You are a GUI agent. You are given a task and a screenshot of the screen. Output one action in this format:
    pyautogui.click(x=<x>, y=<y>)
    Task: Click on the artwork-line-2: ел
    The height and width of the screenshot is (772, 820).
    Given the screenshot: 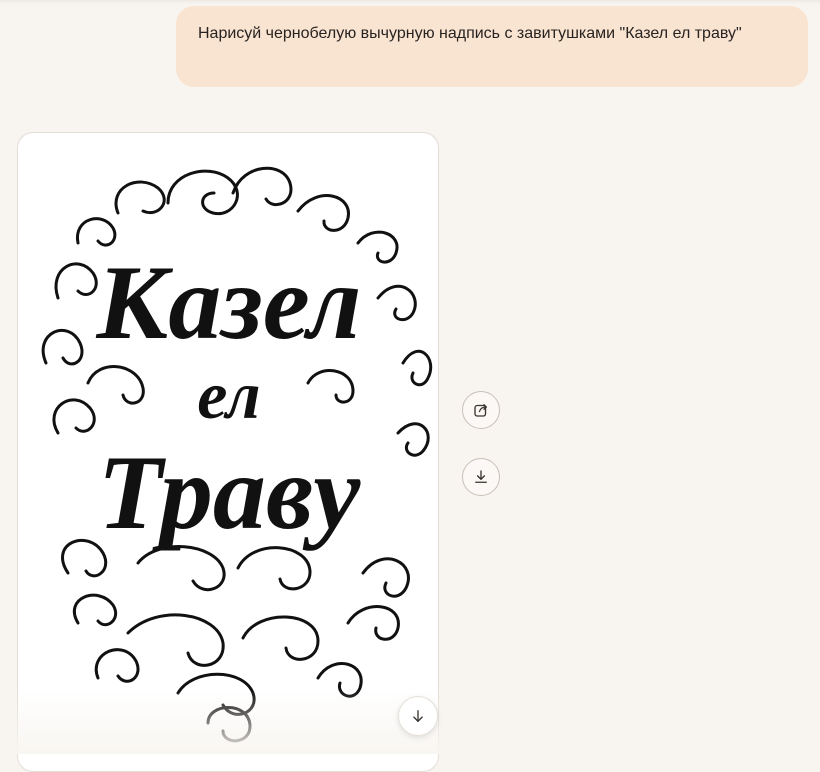 What is the action you would take?
    pyautogui.click(x=228, y=395)
    